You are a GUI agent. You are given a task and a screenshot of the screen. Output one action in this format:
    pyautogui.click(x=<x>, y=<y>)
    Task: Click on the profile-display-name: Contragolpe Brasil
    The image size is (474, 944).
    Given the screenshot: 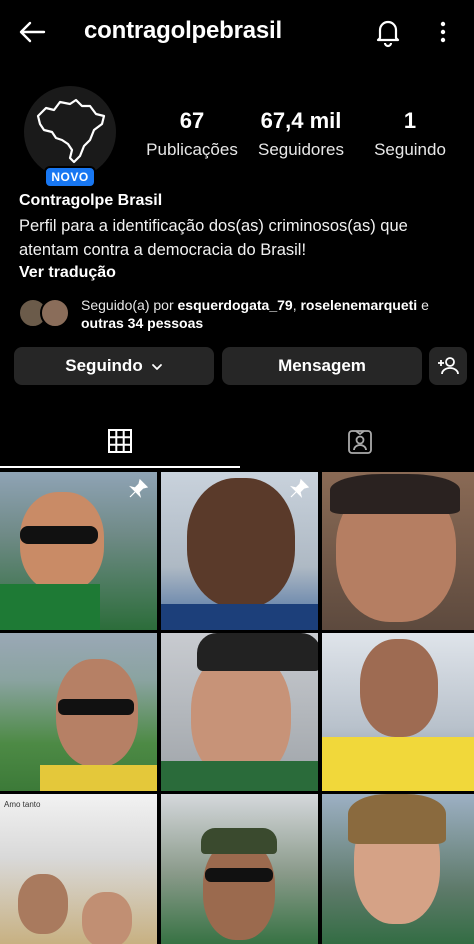 What is the action you would take?
    pyautogui.click(x=91, y=200)
    